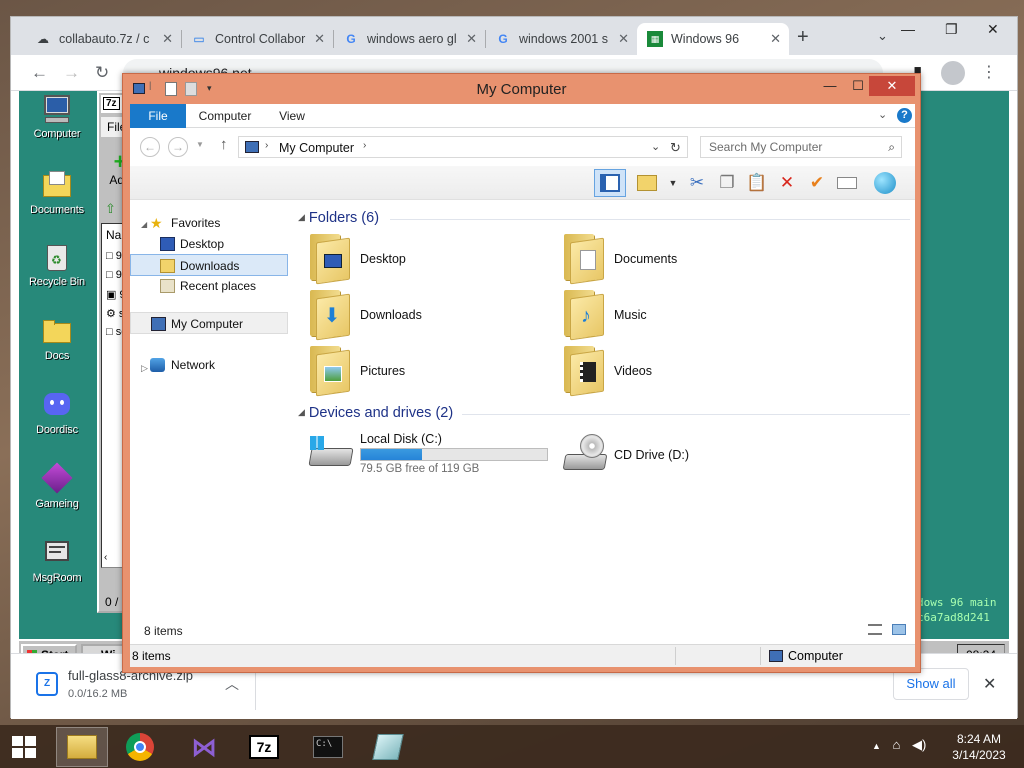  What do you see at coordinates (876, 746) in the screenshot?
I see `show-hidden-icons-icon: ▲` at bounding box center [876, 746].